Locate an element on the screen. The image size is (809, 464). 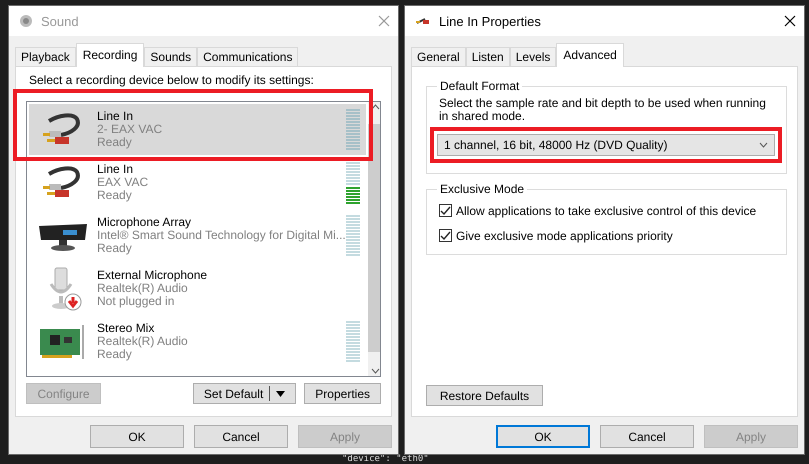
window-title: Line In Properties is located at coordinates (490, 21).